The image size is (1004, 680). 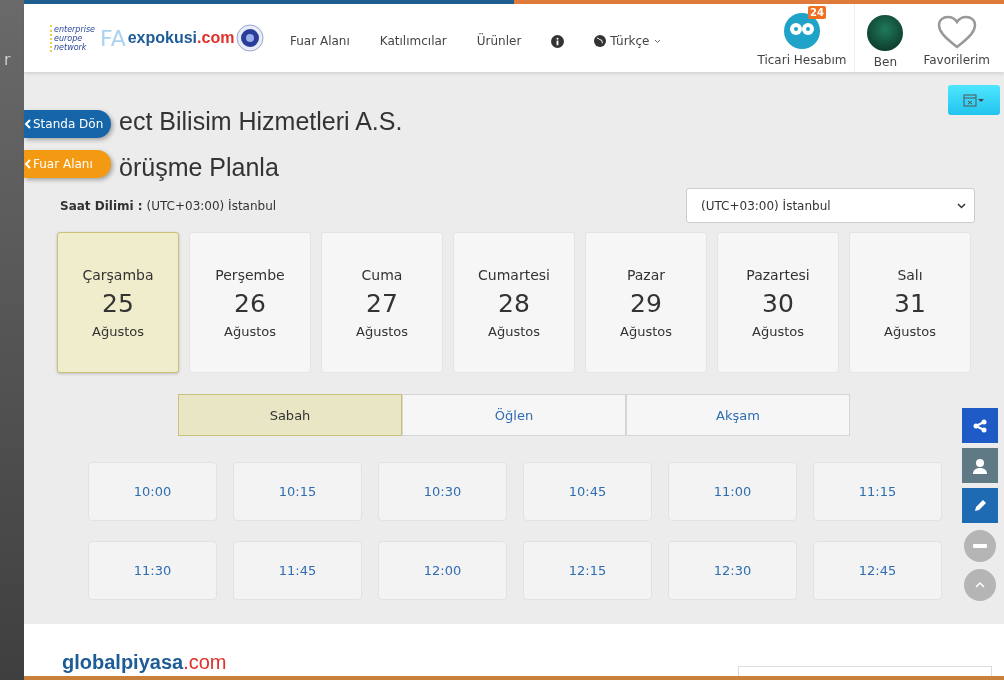 What do you see at coordinates (885, 33) in the screenshot?
I see `avatar` at bounding box center [885, 33].